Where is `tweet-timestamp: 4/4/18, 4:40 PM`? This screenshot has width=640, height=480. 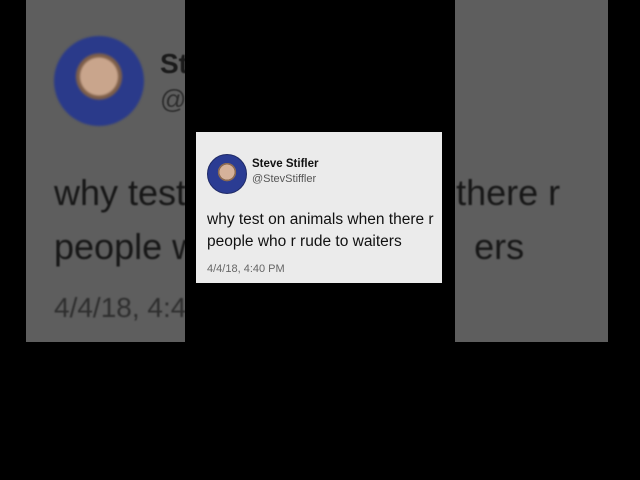
tweet-timestamp: 4/4/18, 4:40 PM is located at coordinates (246, 269).